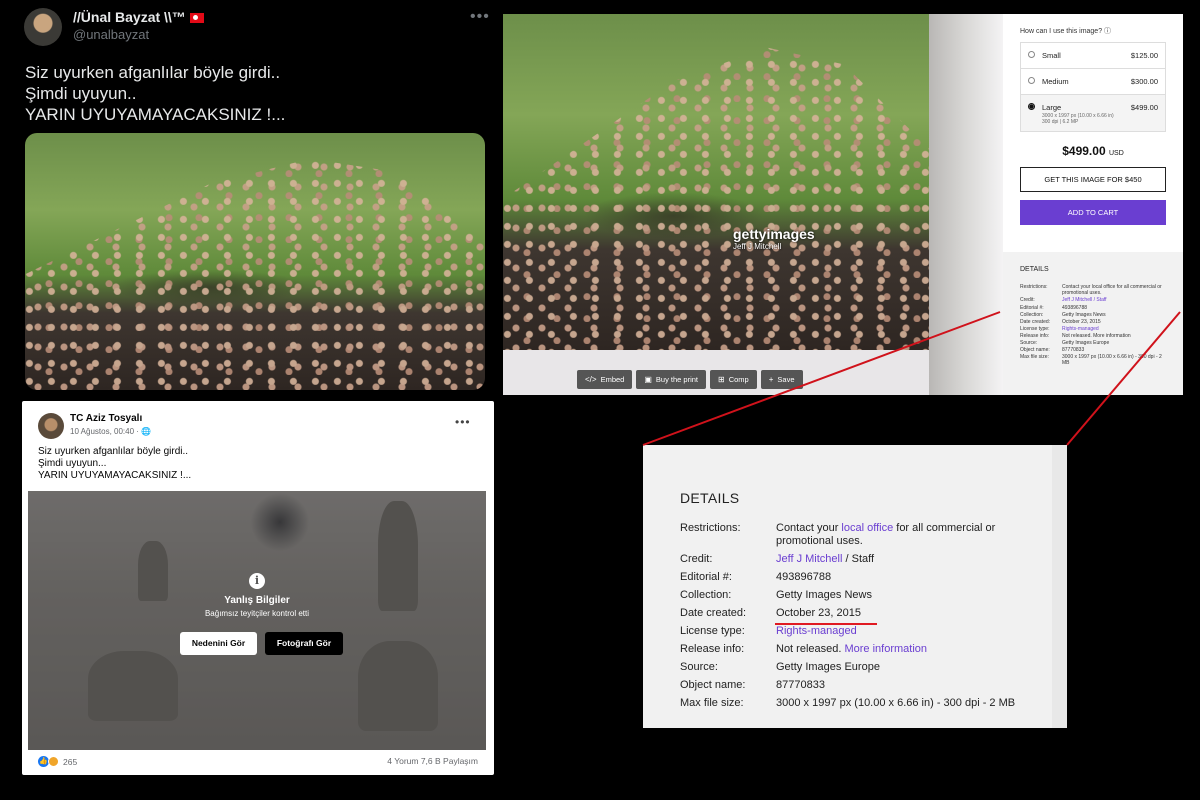  What do you see at coordinates (153, 72) in the screenshot?
I see `tweet-line: Siz uyurken afganlılar böyle girdi..` at bounding box center [153, 72].